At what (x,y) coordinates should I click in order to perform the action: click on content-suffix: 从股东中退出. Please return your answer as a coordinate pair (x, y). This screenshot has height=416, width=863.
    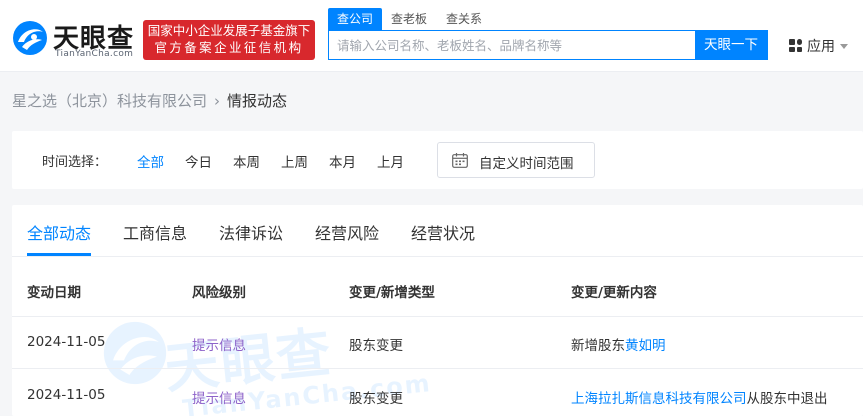
    Looking at the image, I should click on (787, 399).